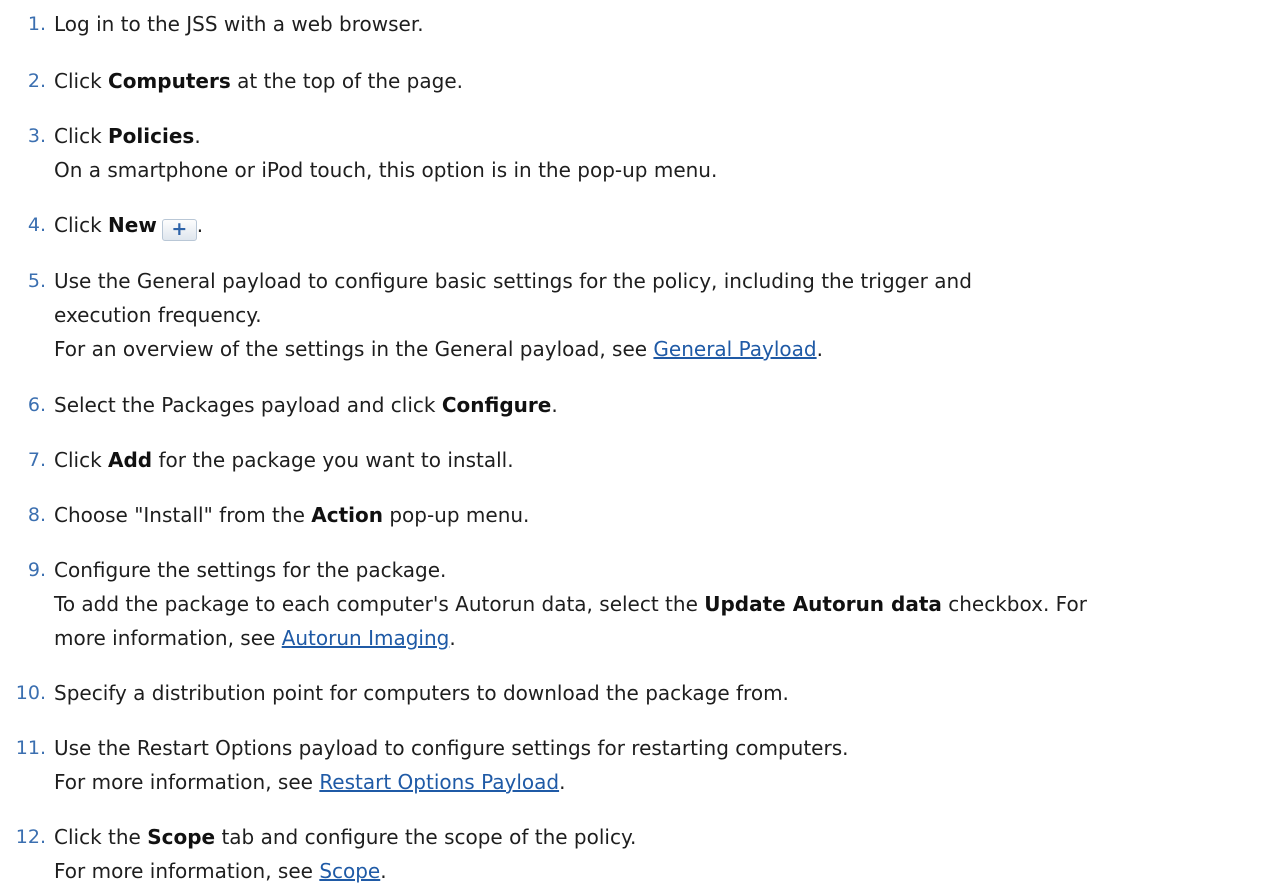 This screenshot has width=1288, height=888. What do you see at coordinates (132, 225) in the screenshot?
I see `ui-term-new: New` at bounding box center [132, 225].